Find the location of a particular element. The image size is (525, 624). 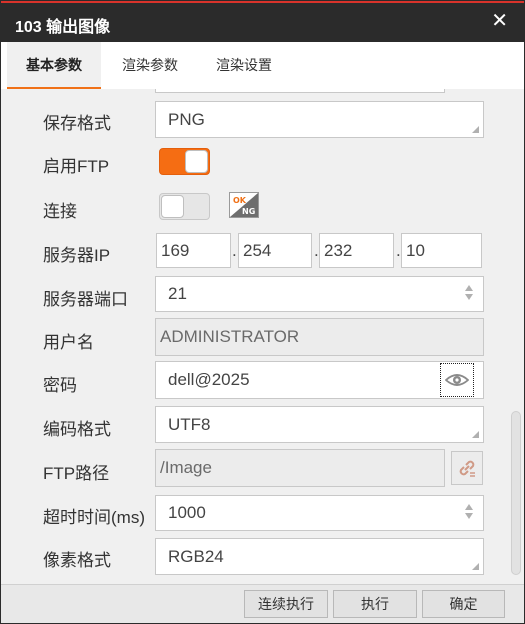

encoding-label: 编码格式 is located at coordinates (77, 429).